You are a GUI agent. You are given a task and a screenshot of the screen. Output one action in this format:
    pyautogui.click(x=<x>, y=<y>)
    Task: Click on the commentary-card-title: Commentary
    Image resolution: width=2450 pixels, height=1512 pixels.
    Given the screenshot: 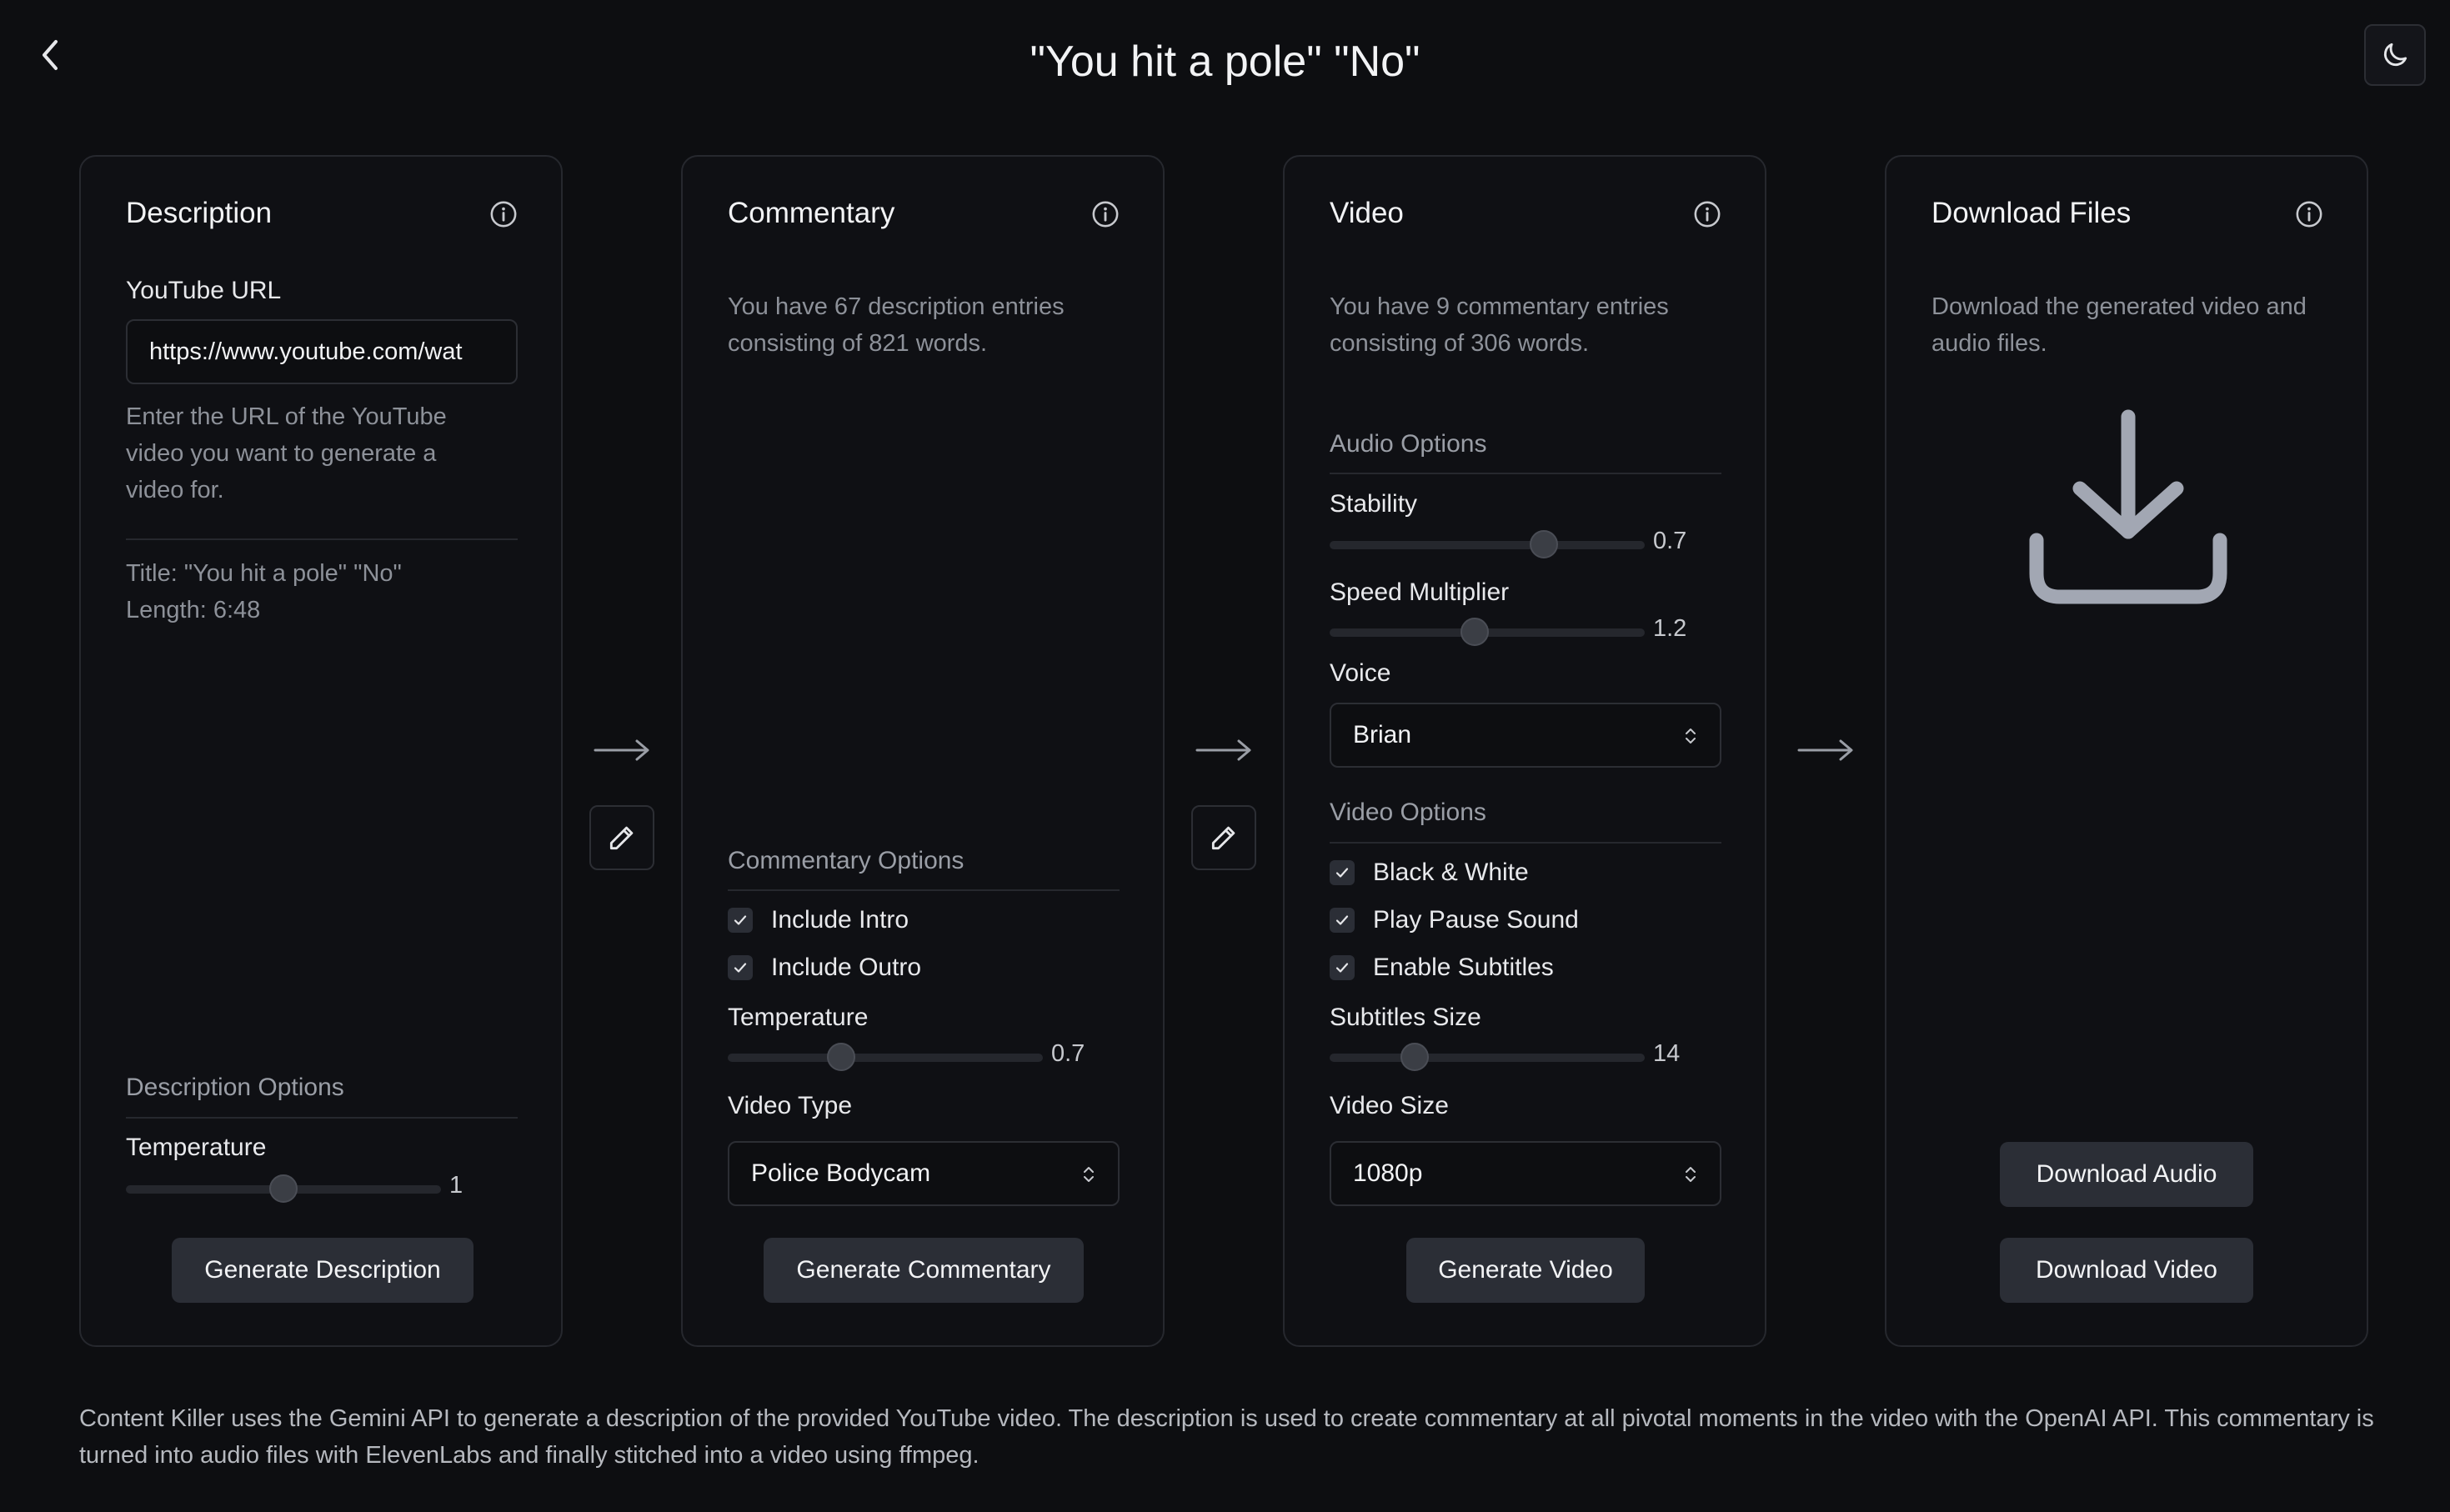 What is the action you would take?
    pyautogui.click(x=811, y=213)
    